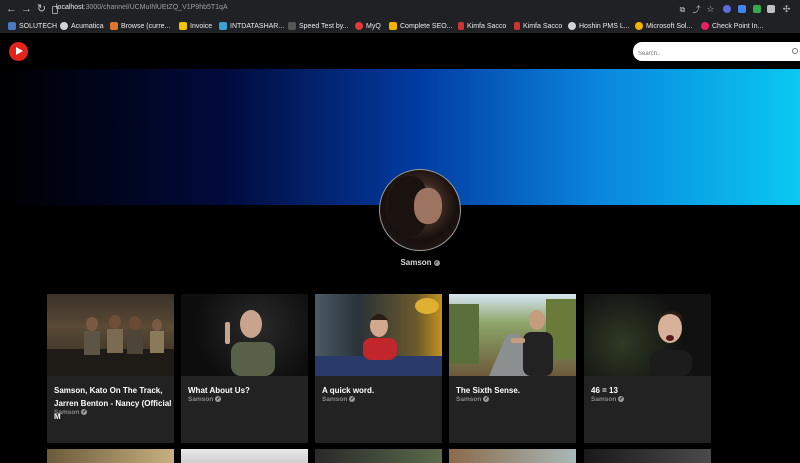  I want to click on video-card: A quick word. Samson ✓, so click(378, 368).